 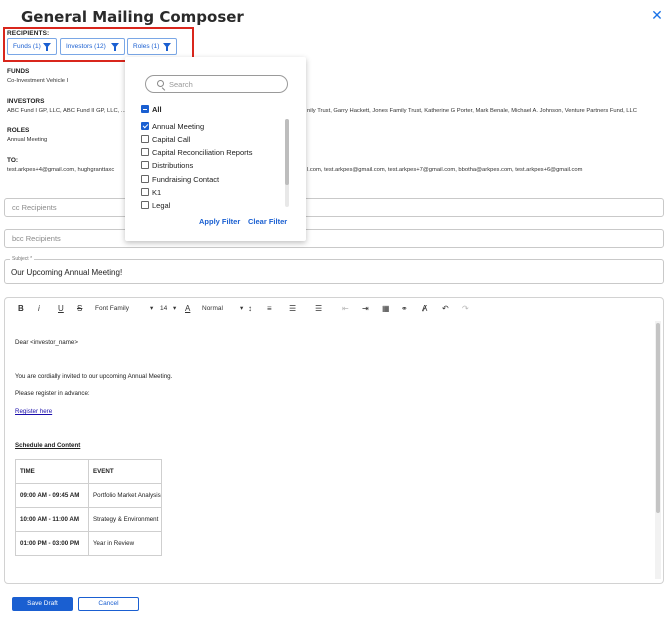 I want to click on italic-button: i, so click(x=39, y=309).